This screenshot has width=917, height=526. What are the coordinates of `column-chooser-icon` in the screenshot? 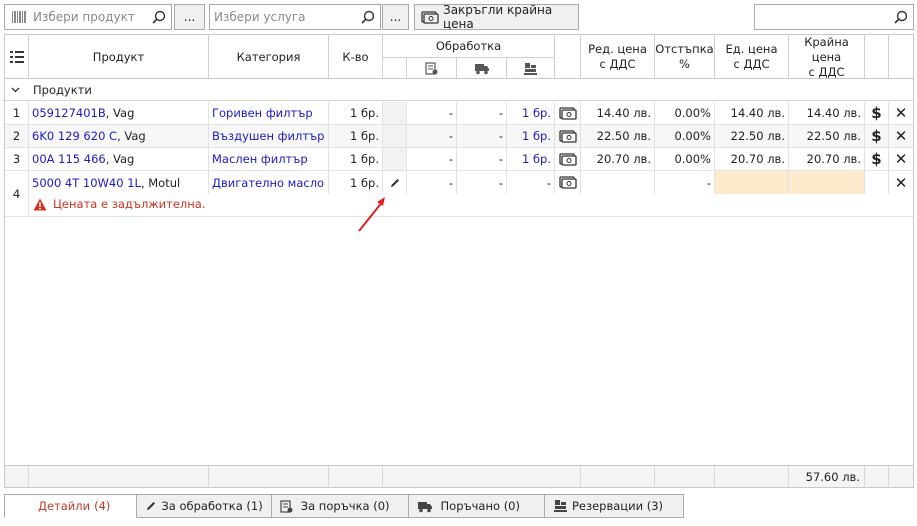 It's located at (17, 57).